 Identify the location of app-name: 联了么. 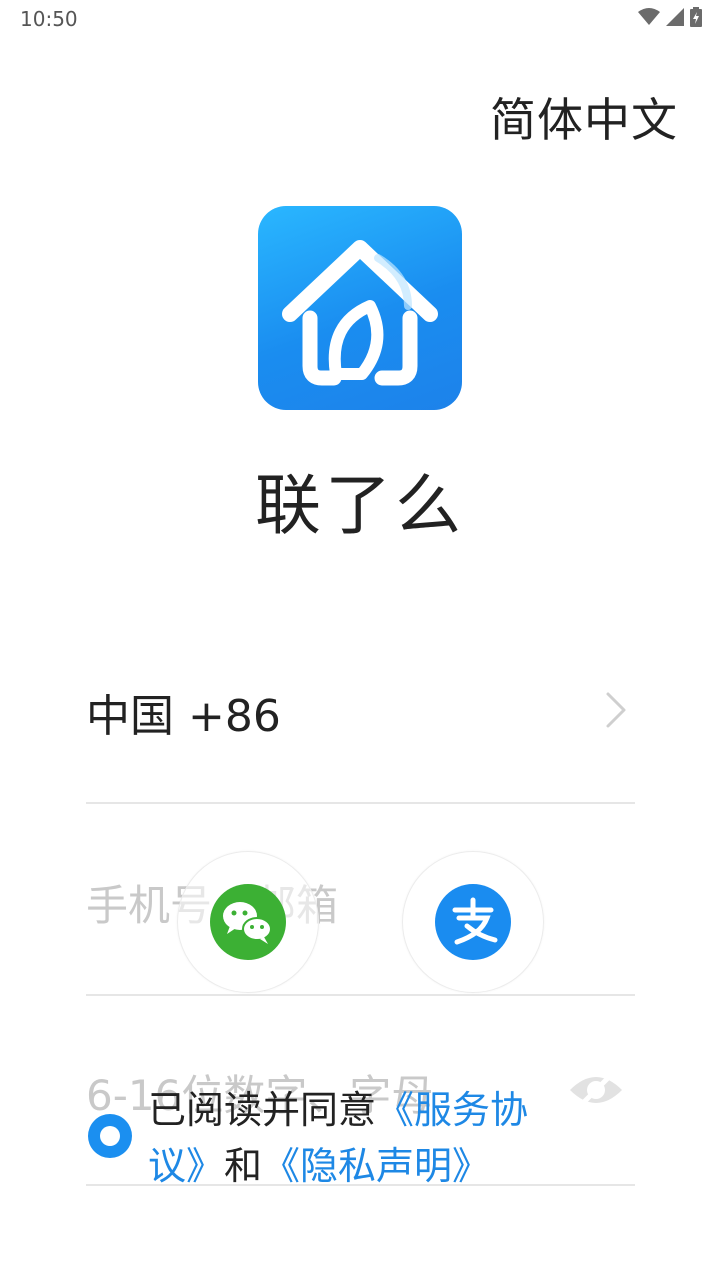
(360, 505).